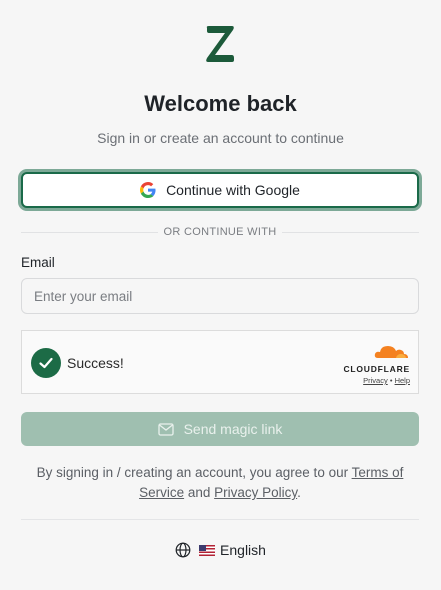  I want to click on terms-suffix: ., so click(299, 492).